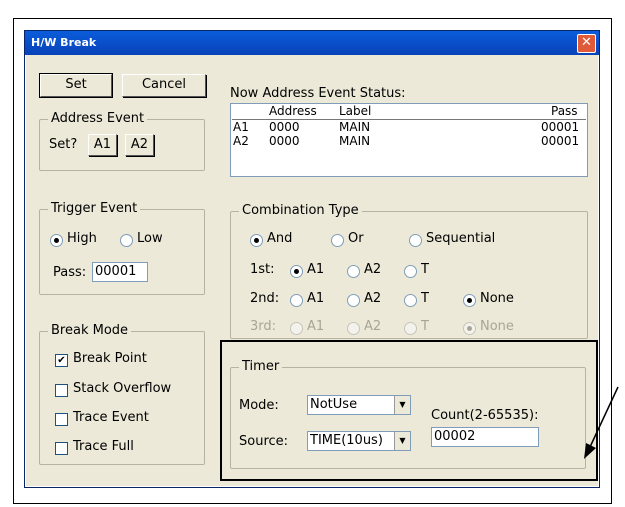  Describe the element at coordinates (164, 85) in the screenshot. I see `cancel-button: Cancel` at that location.